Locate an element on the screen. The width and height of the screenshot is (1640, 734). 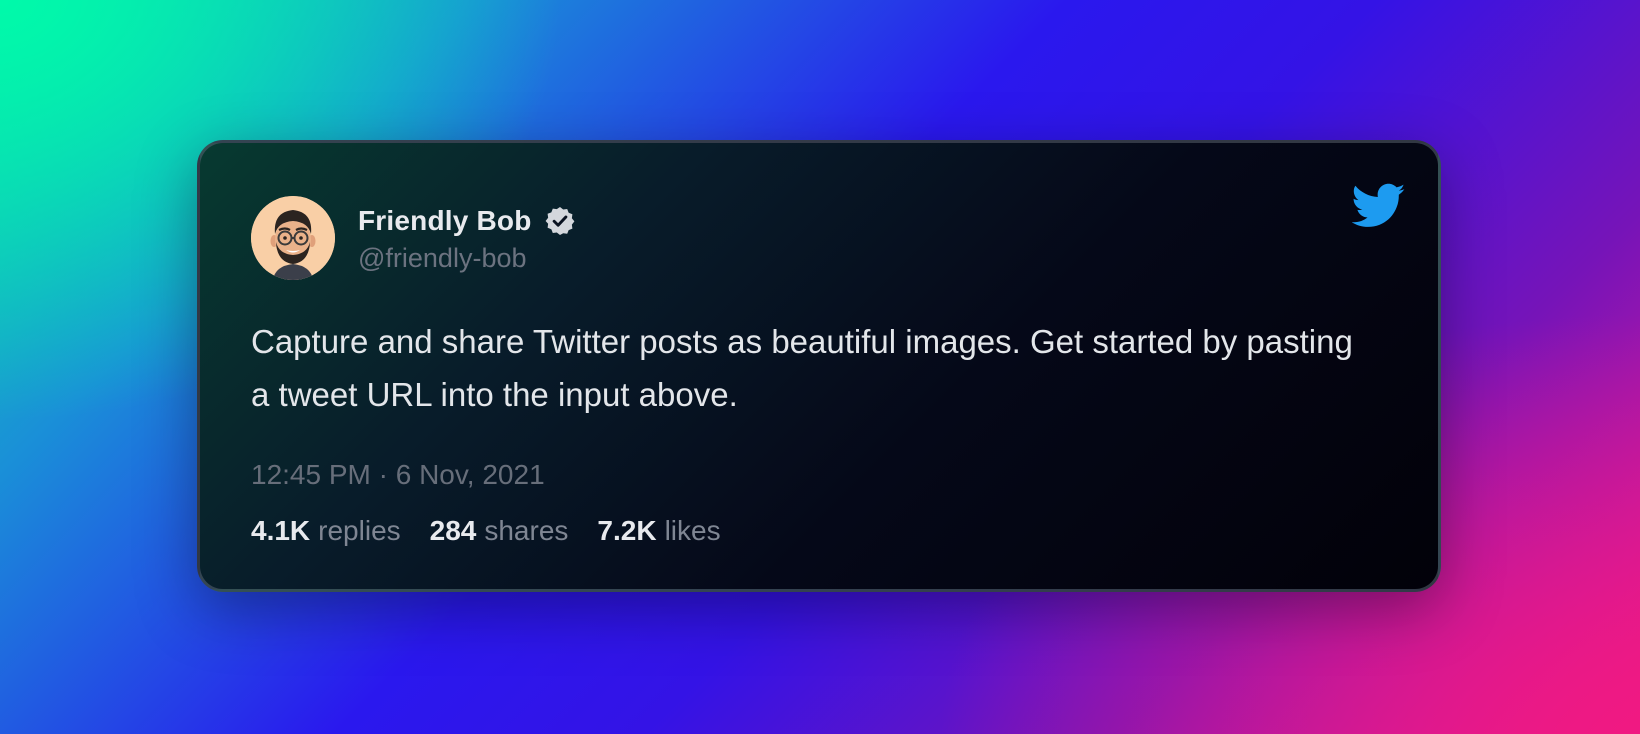
replies-label: replies is located at coordinates (359, 530).